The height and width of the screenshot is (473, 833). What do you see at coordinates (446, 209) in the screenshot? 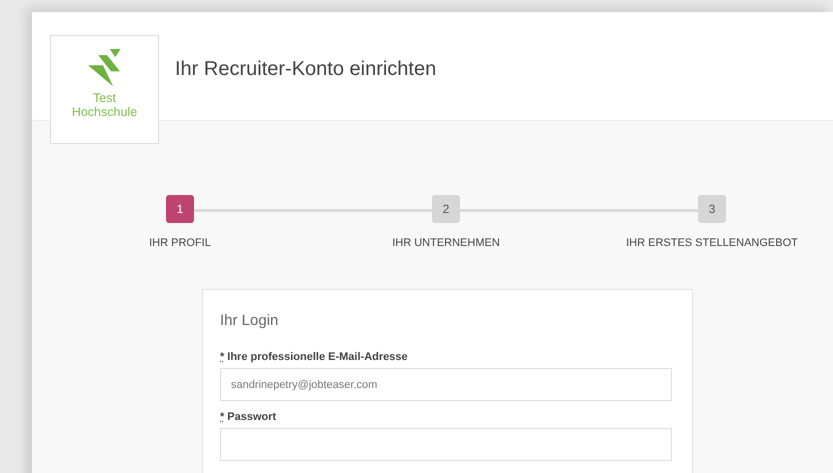
I see `step-number: 2` at bounding box center [446, 209].